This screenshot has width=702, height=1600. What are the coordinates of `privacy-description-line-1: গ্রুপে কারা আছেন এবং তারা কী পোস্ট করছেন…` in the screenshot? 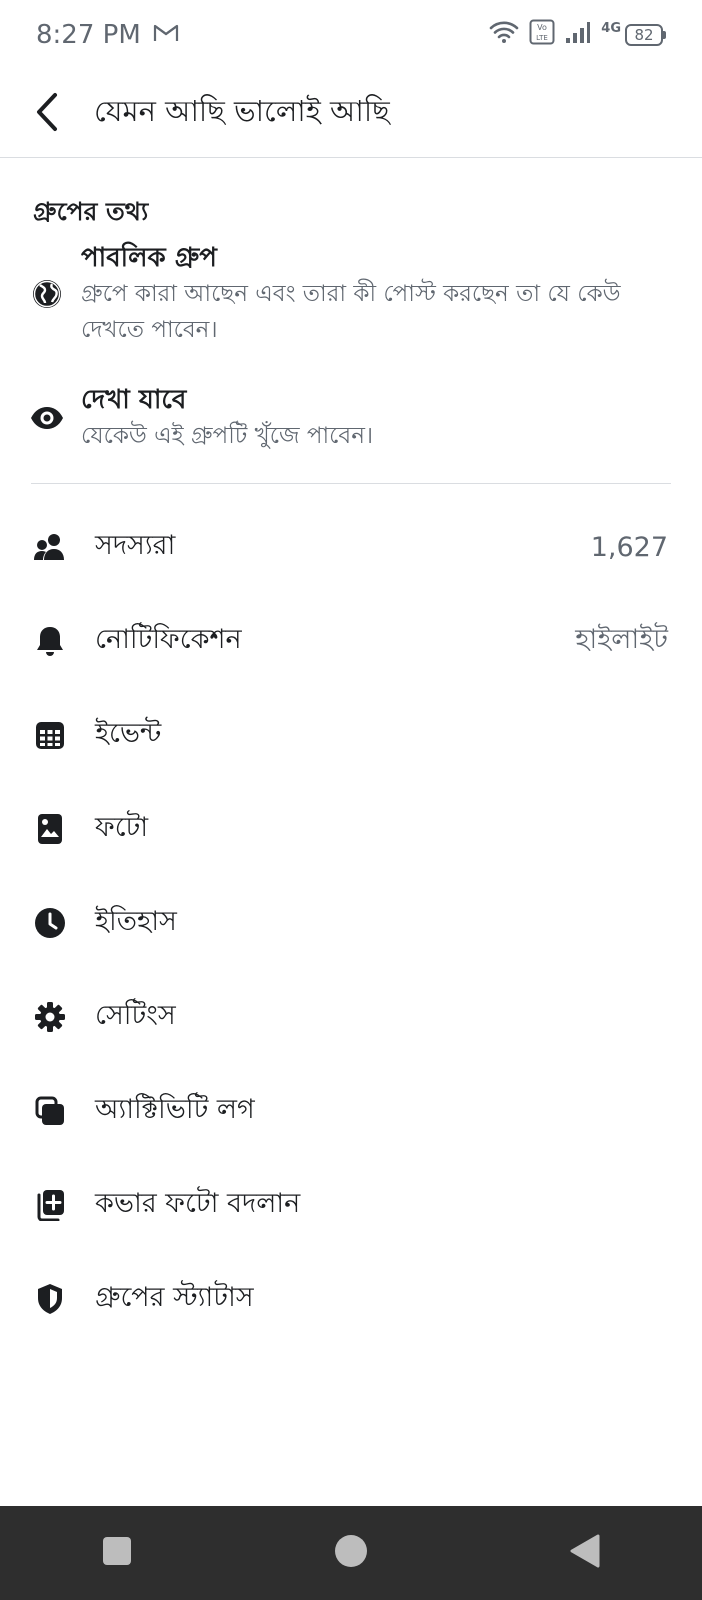 It's located at (351, 294).